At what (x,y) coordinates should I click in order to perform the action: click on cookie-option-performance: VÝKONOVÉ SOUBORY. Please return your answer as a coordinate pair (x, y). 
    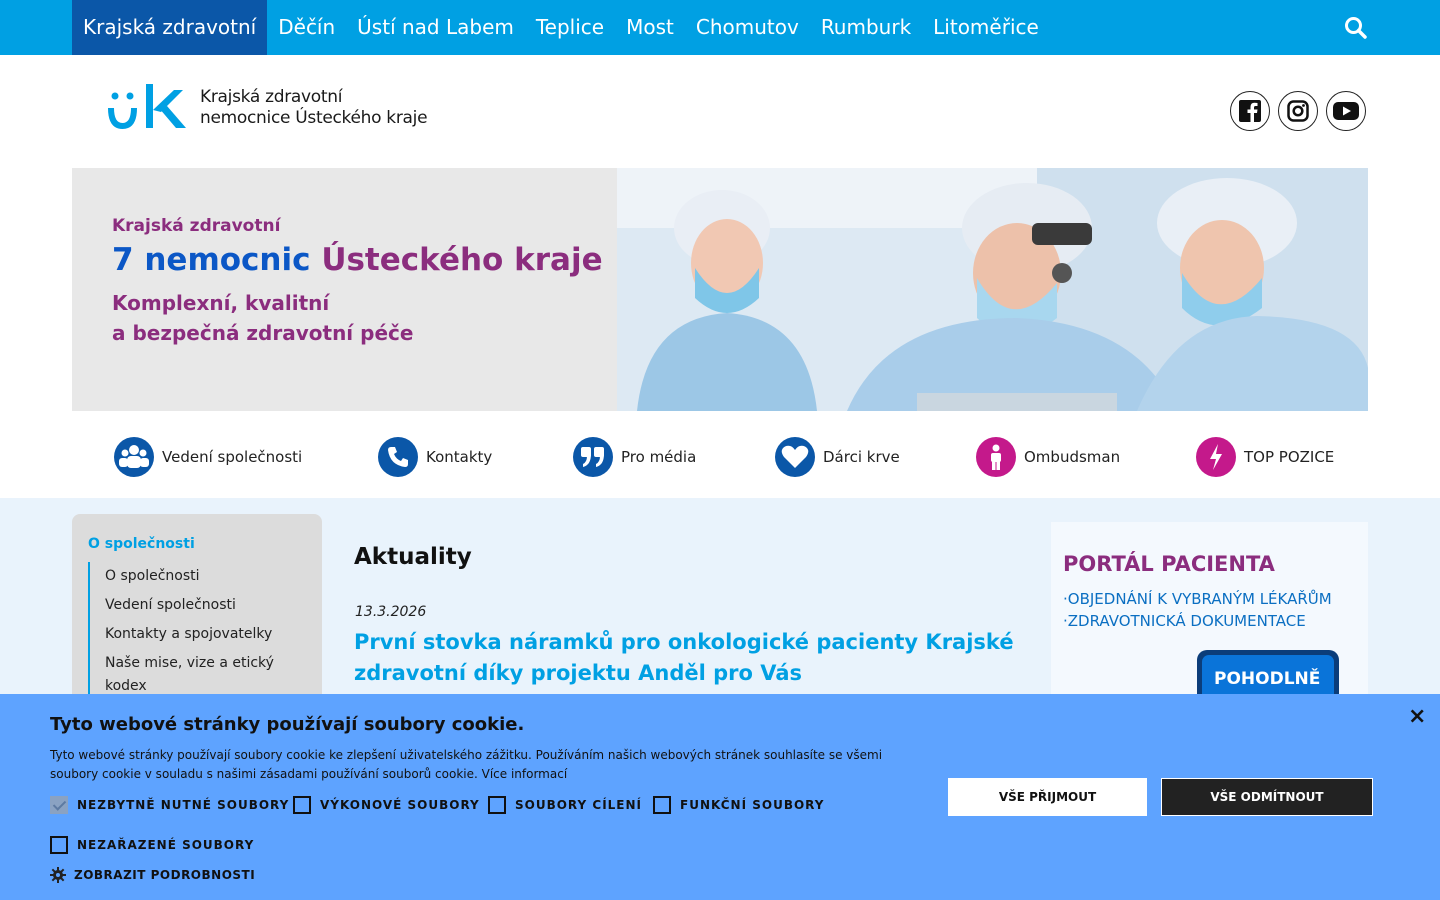
    Looking at the image, I should click on (386, 805).